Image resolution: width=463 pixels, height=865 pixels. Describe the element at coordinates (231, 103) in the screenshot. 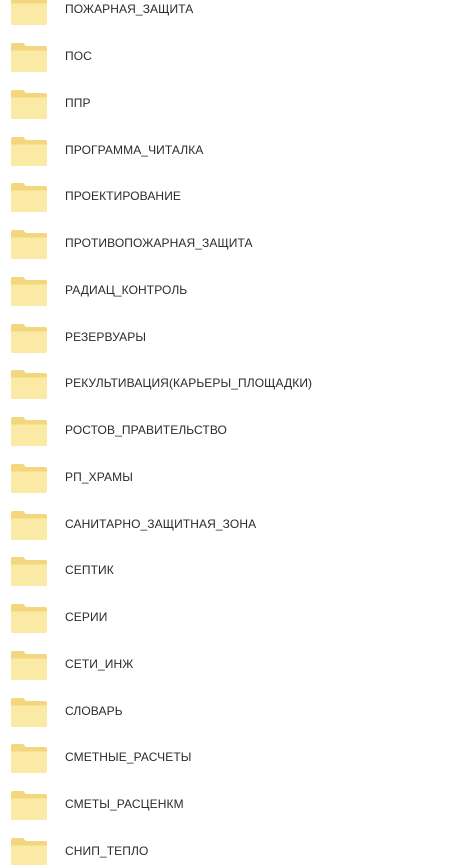

I see `folder-item: ППР` at that location.